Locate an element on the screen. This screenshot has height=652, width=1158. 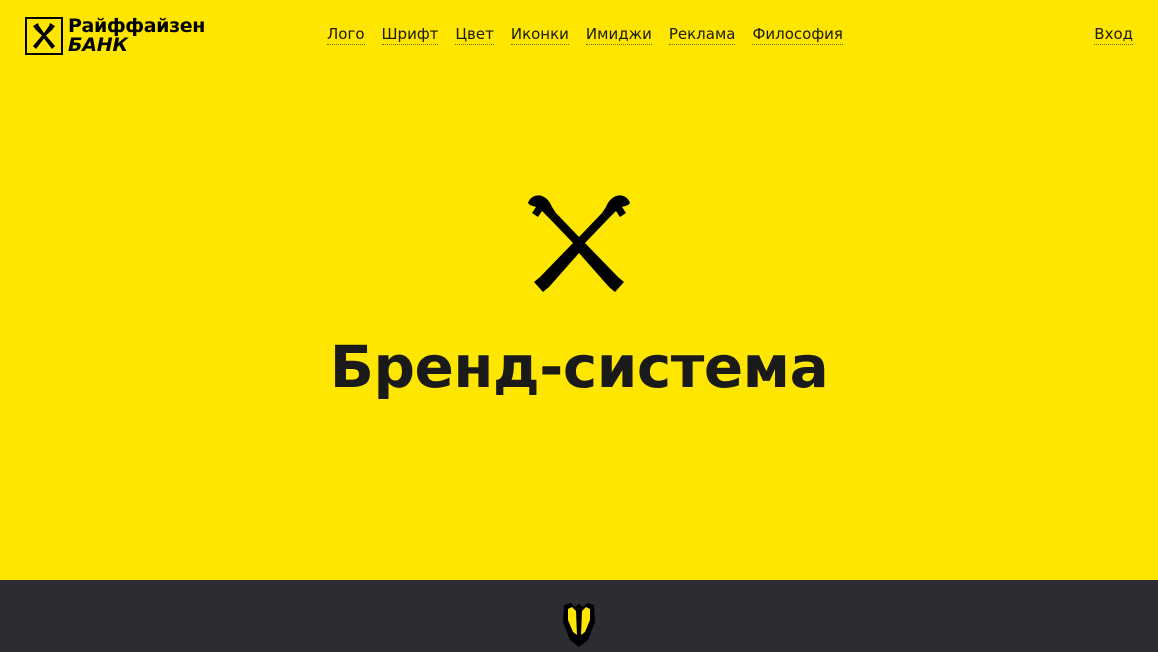
nav-item-advertising: Реклама is located at coordinates (702, 35).